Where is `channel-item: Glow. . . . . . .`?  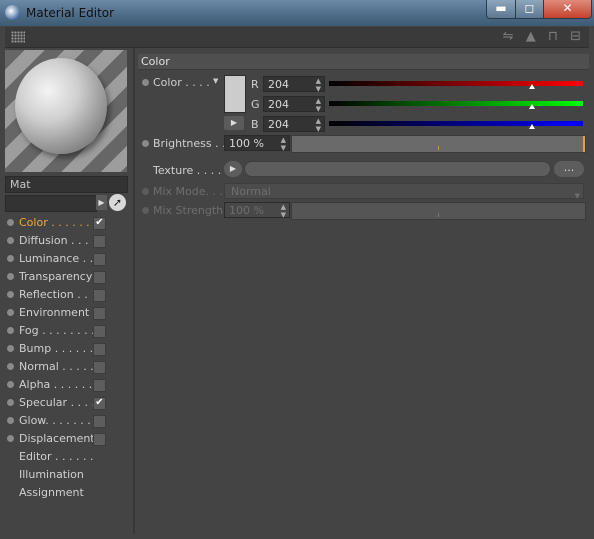 channel-item: Glow. . . . . . . is located at coordinates (68, 421).